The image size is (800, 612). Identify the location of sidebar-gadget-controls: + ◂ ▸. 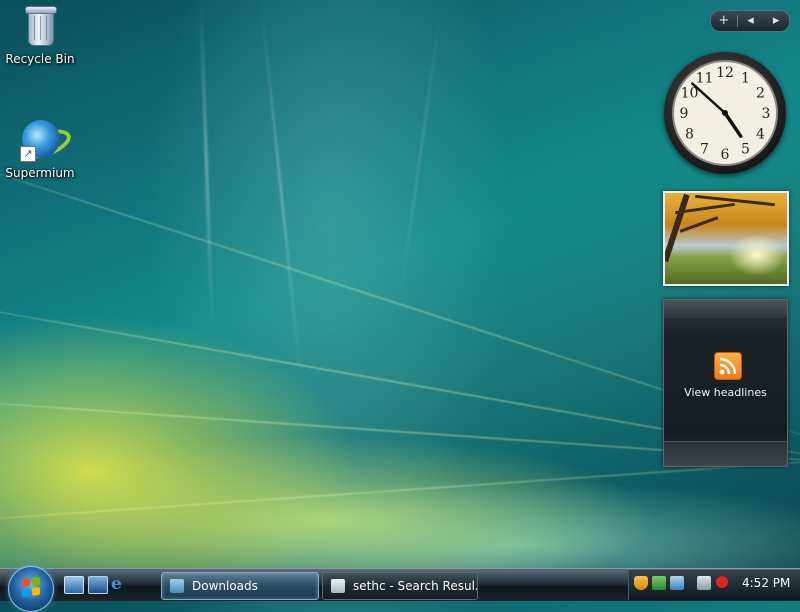
(750, 21).